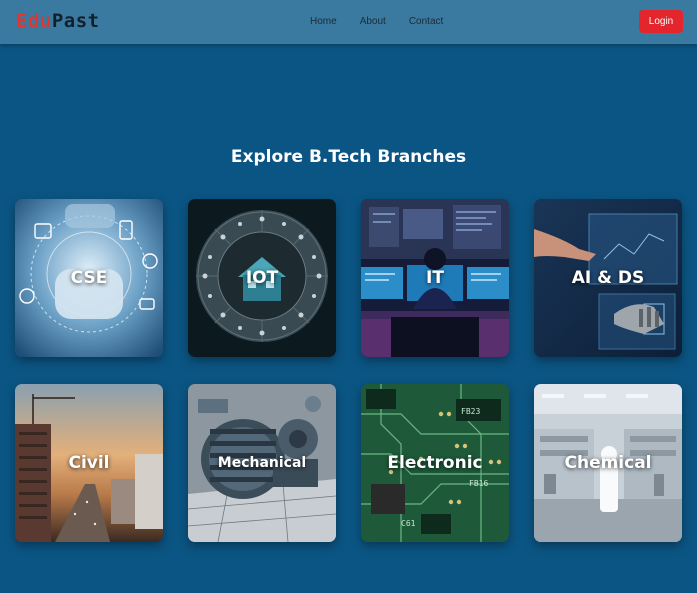 Image resolution: width=697 pixels, height=593 pixels. I want to click on branch-label-civil: Civil, so click(89, 463).